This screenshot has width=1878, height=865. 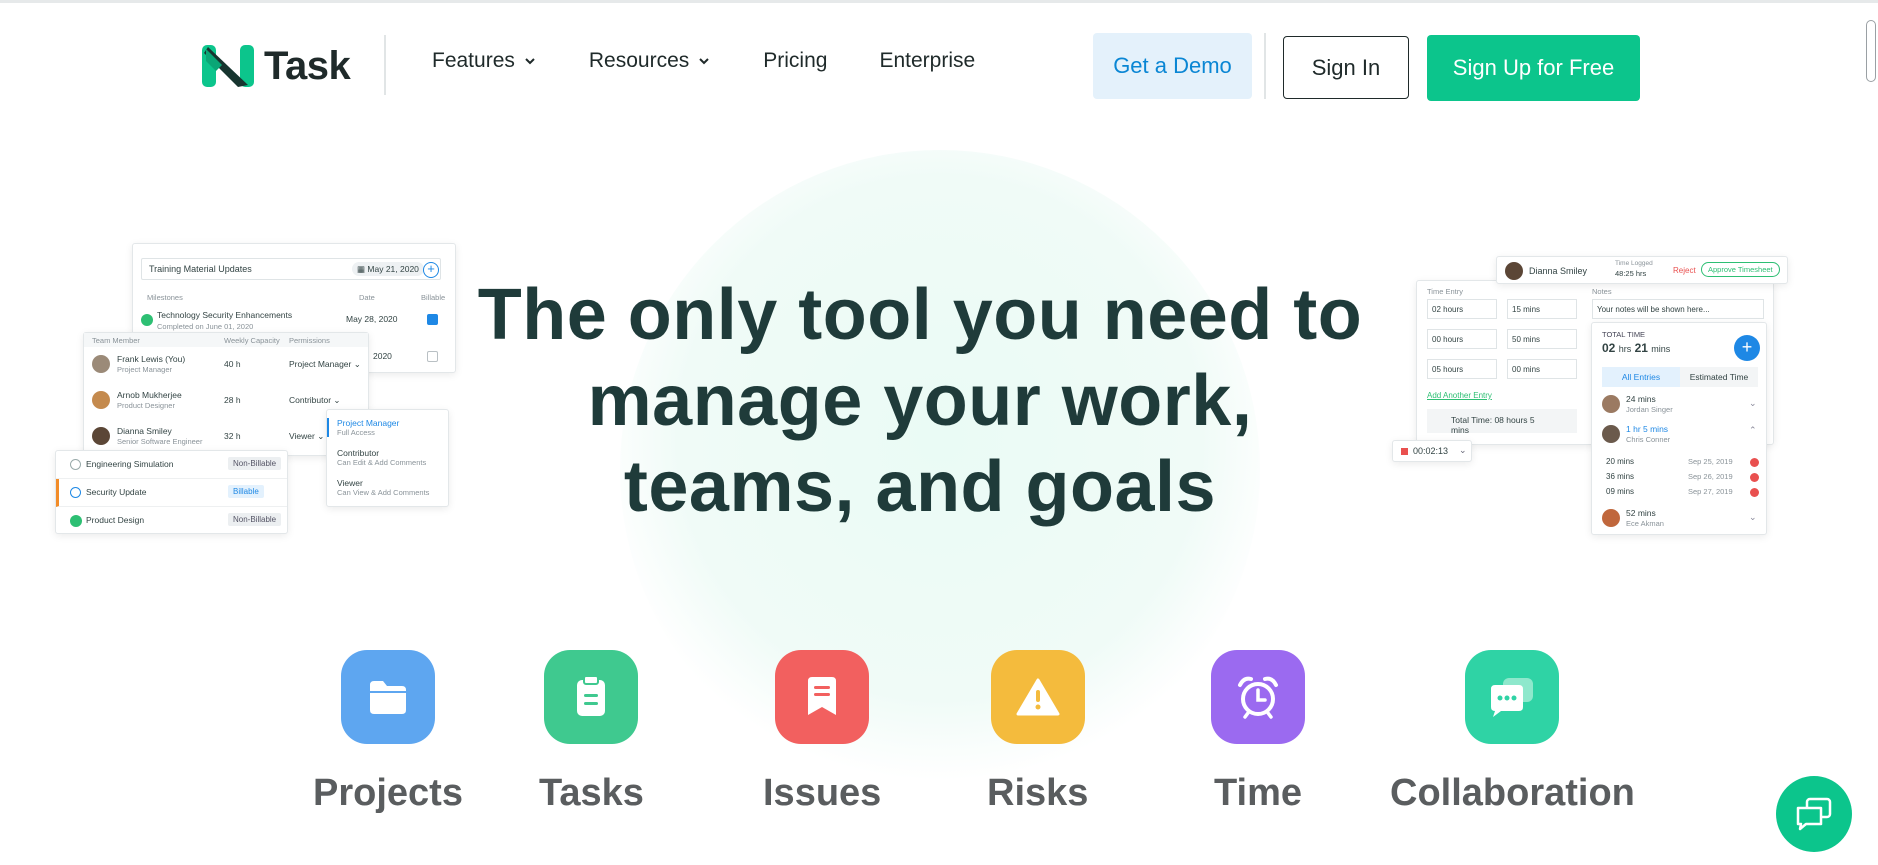 I want to click on time-logged-label: Time Logged, so click(x=1634, y=263).